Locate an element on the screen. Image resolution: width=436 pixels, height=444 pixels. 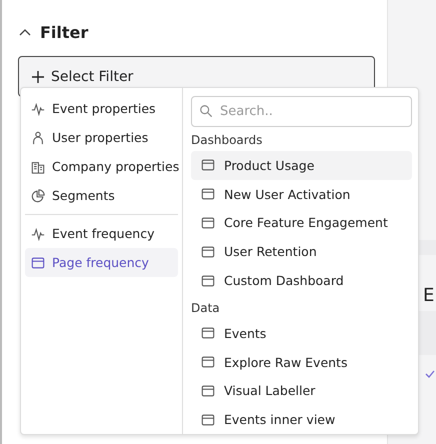
list-item: Custom Dashboard is located at coordinates (301, 280).